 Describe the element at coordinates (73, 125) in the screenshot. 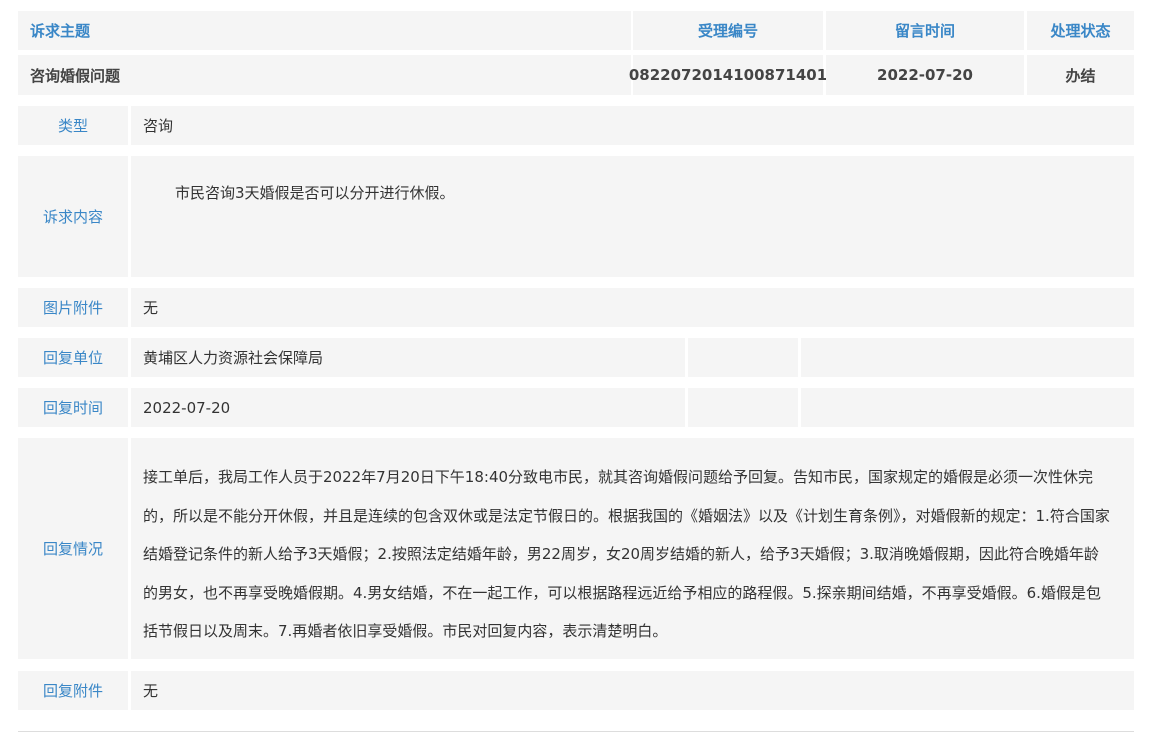

I see `type-label: 类型` at that location.